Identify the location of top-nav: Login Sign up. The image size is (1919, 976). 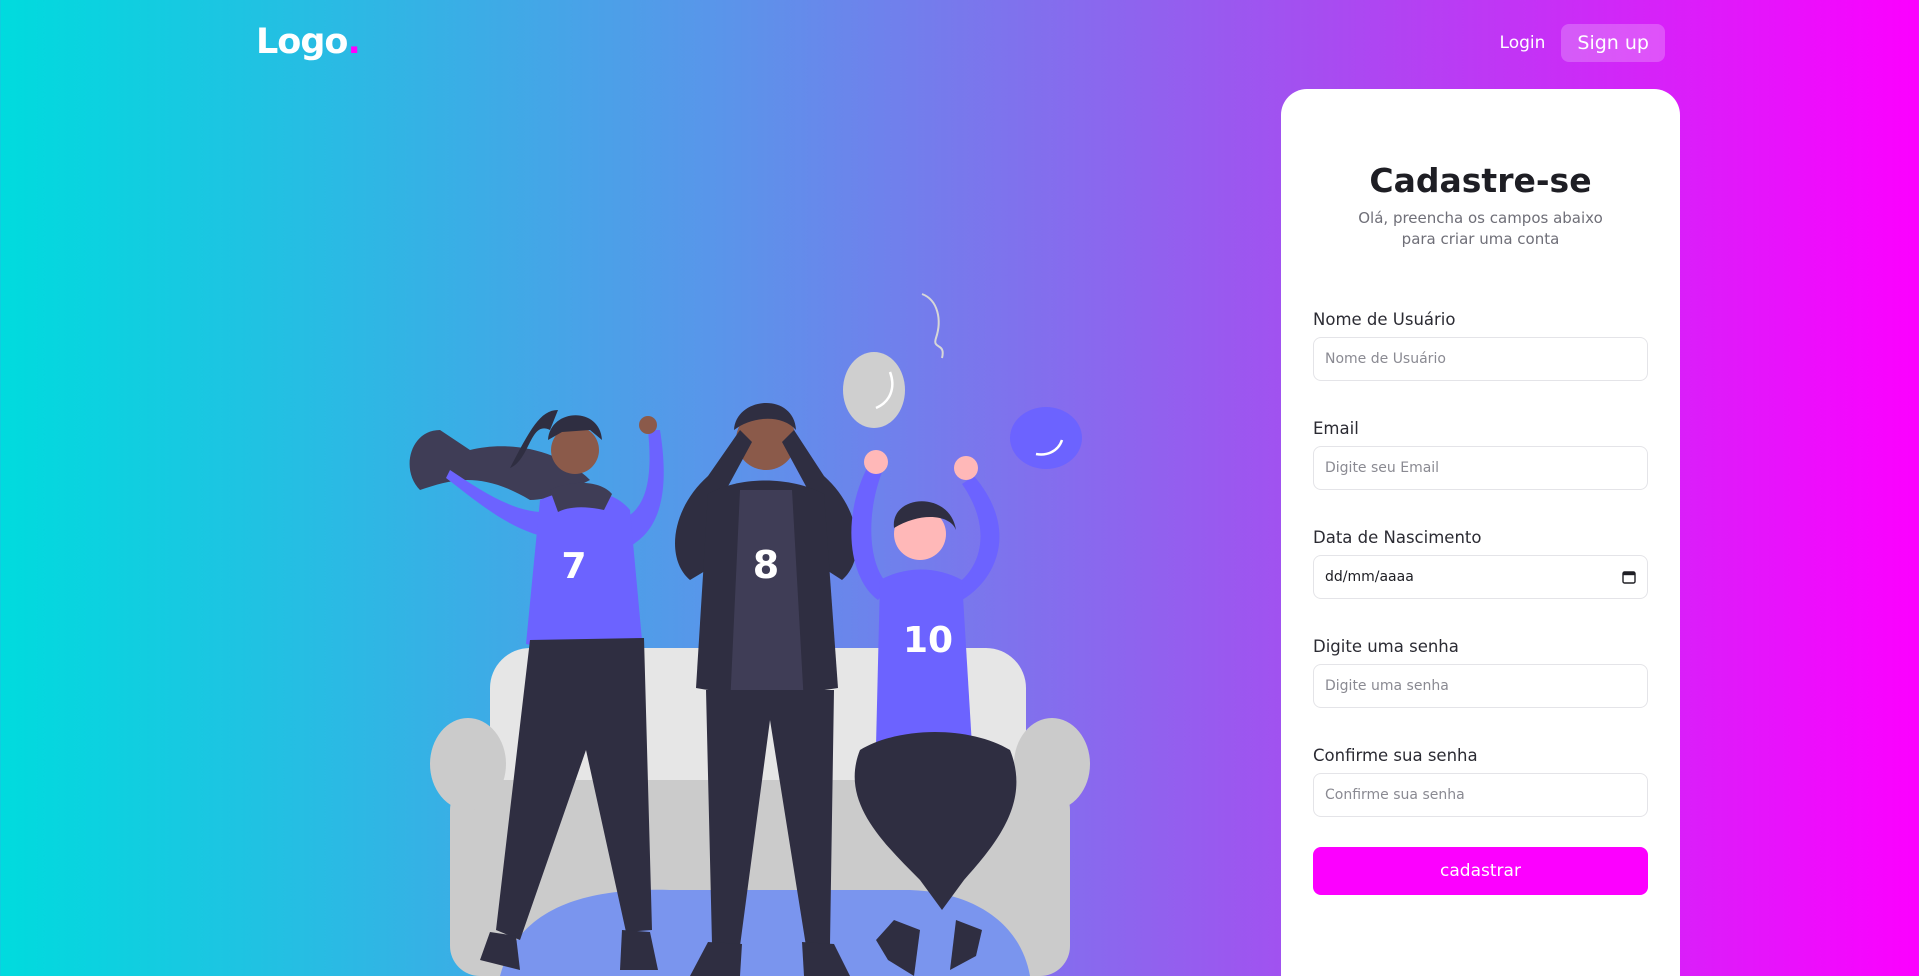
(1582, 43).